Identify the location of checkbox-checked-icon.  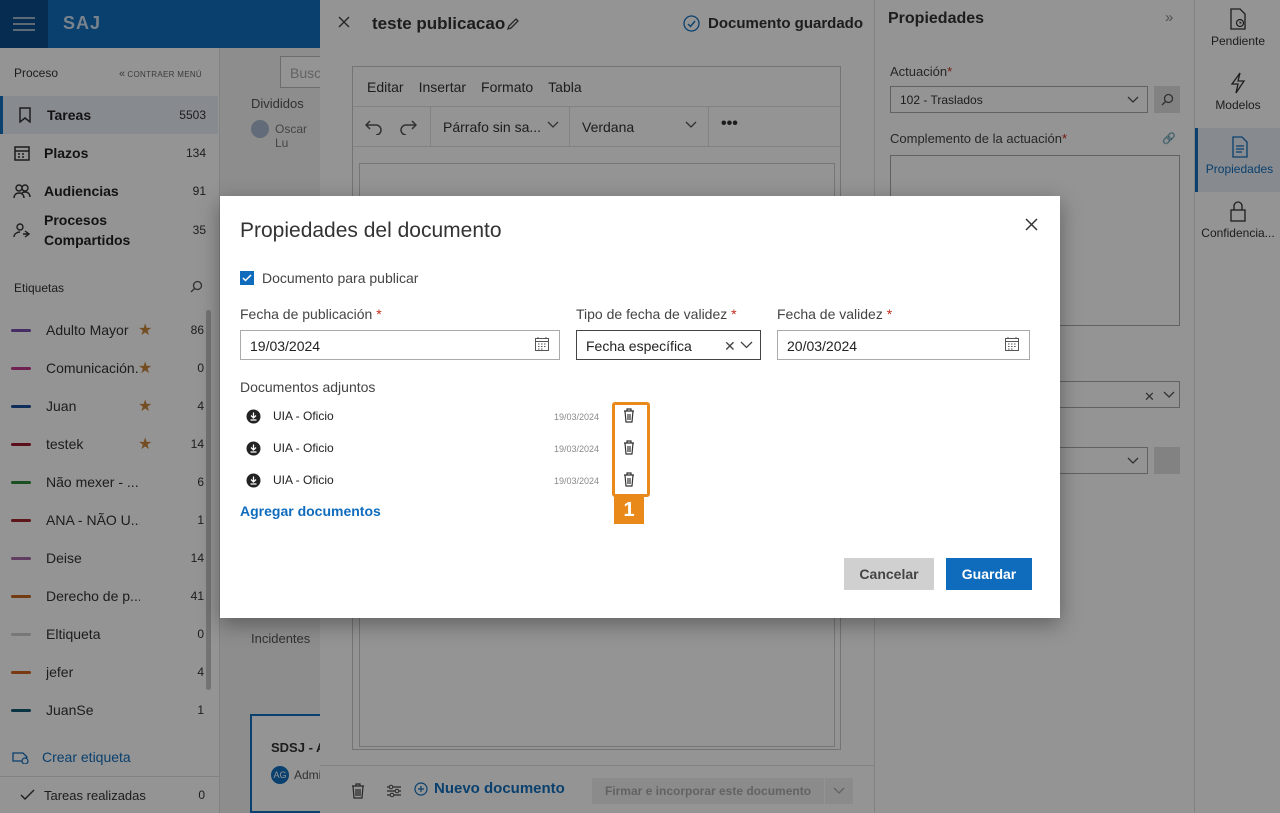
(247, 278).